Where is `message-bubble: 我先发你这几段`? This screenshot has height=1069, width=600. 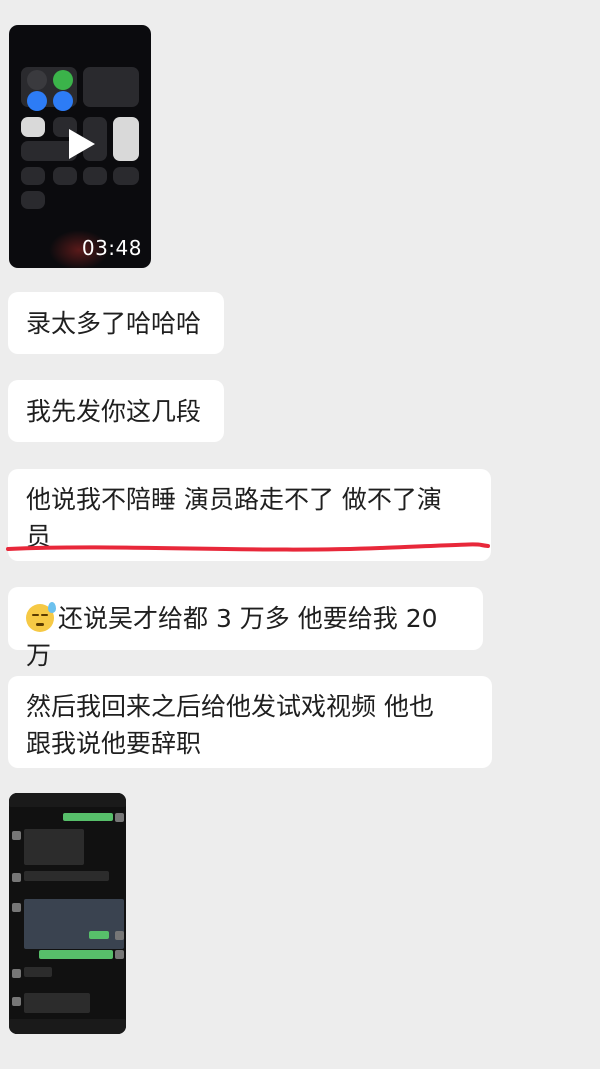
message-bubble: 我先发你这几段 is located at coordinates (116, 411).